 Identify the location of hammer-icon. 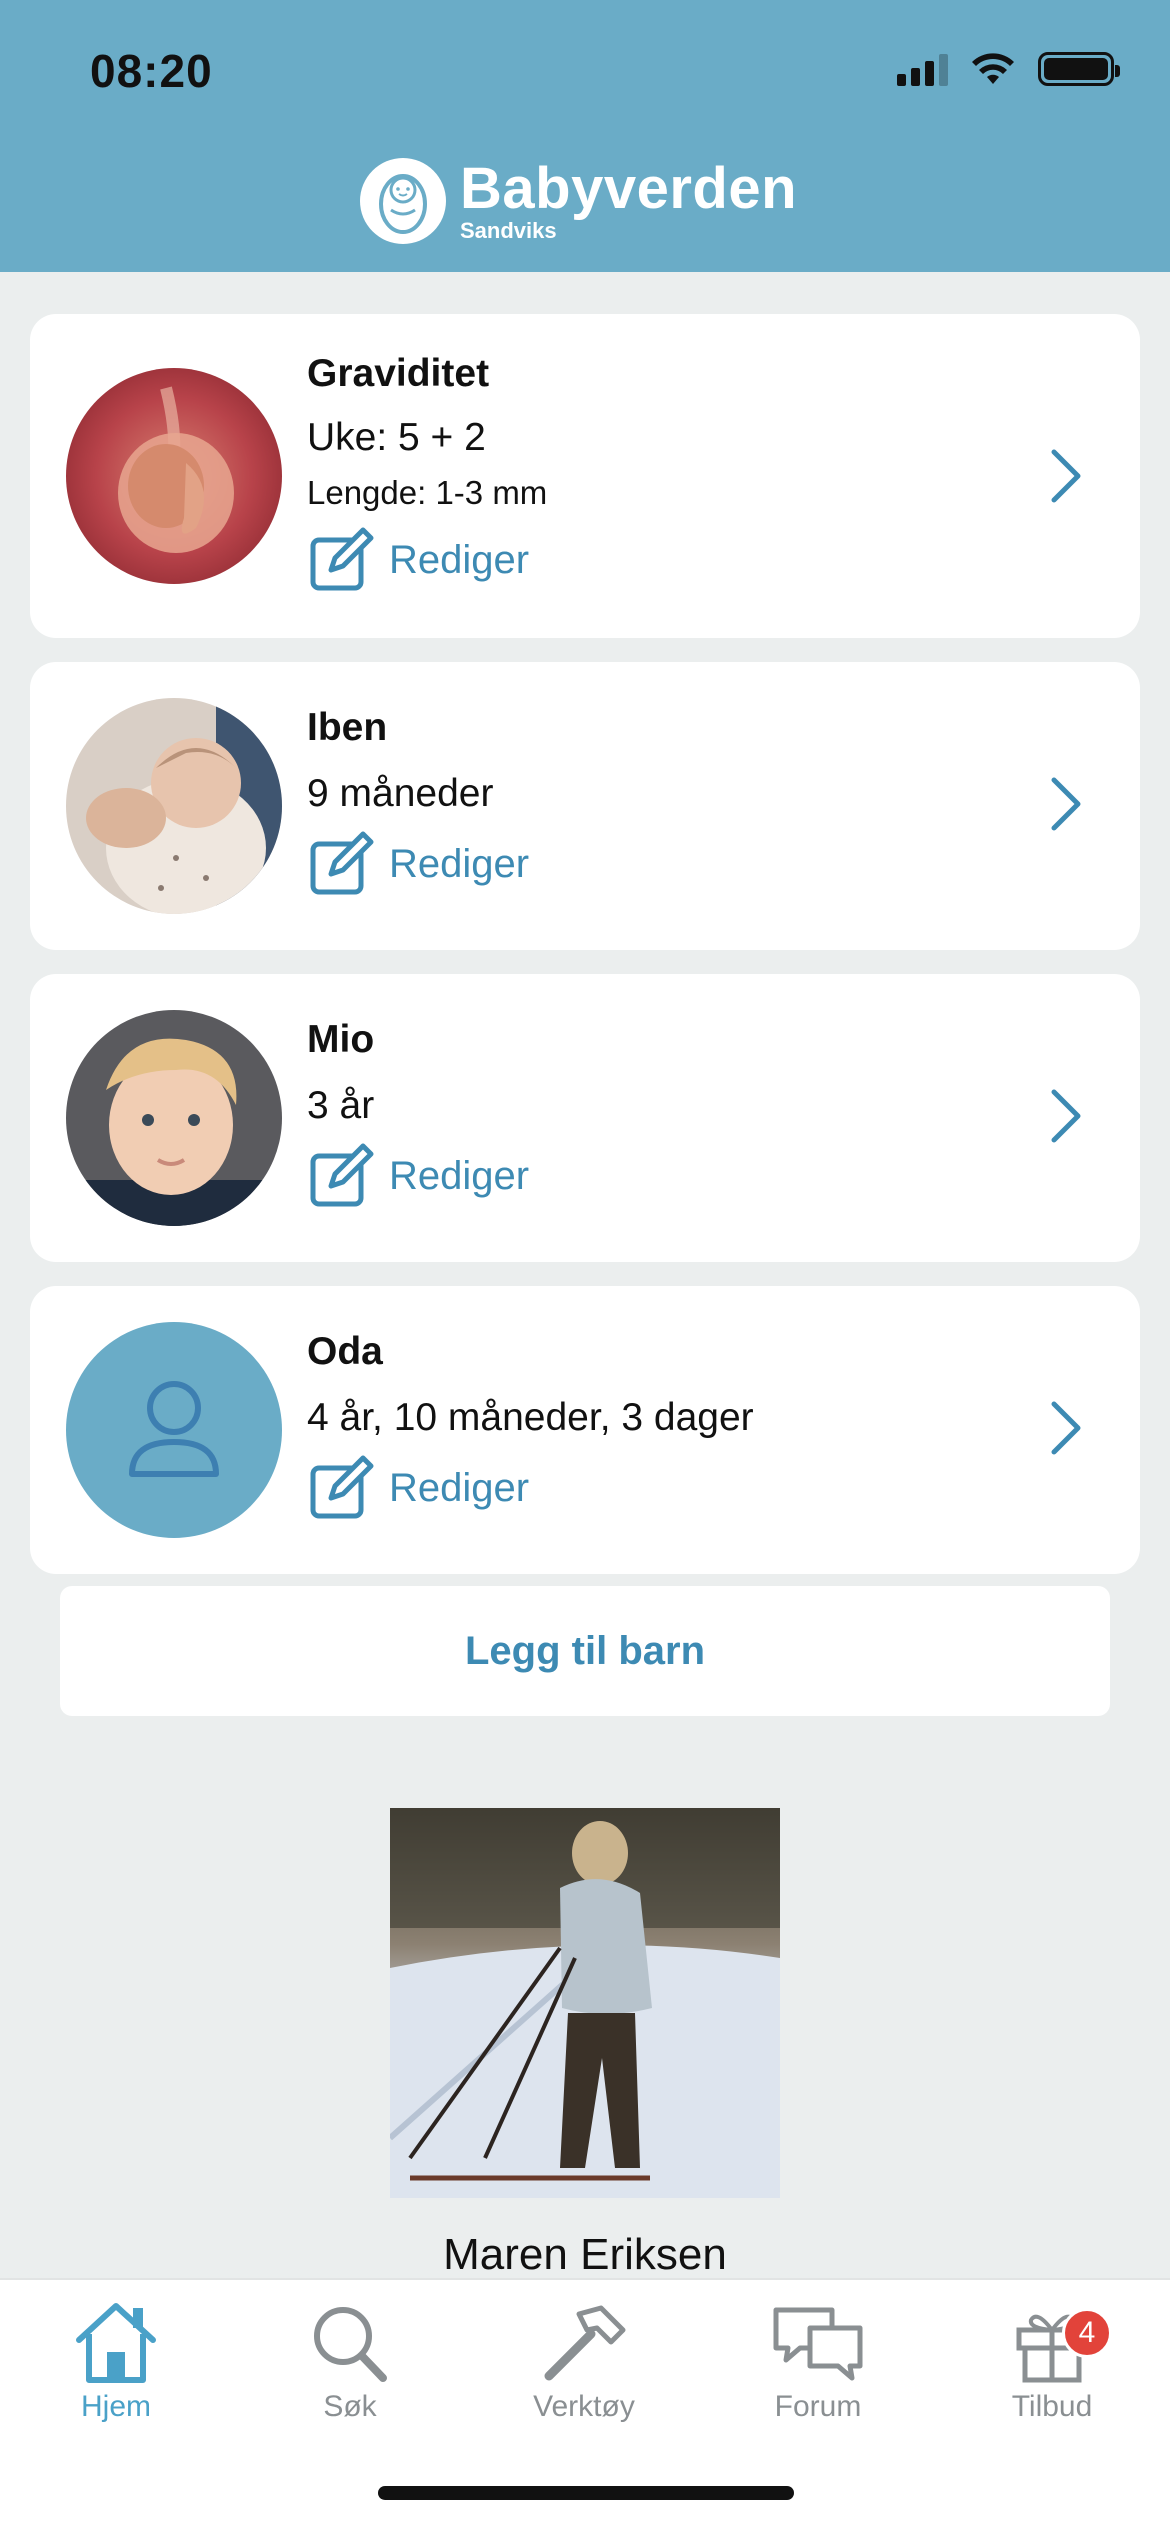
(585, 2343).